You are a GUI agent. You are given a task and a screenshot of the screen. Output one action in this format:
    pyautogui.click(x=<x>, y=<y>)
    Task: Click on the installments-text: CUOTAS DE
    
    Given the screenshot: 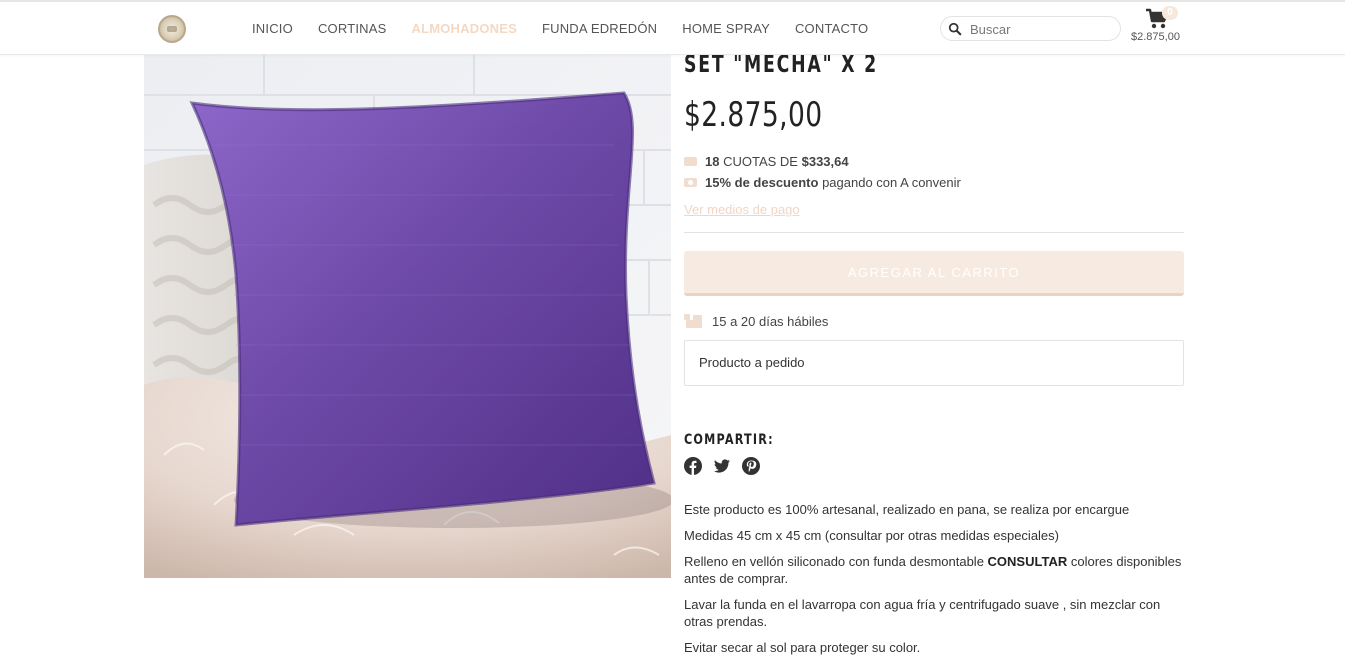 What is the action you would take?
    pyautogui.click(x=760, y=161)
    